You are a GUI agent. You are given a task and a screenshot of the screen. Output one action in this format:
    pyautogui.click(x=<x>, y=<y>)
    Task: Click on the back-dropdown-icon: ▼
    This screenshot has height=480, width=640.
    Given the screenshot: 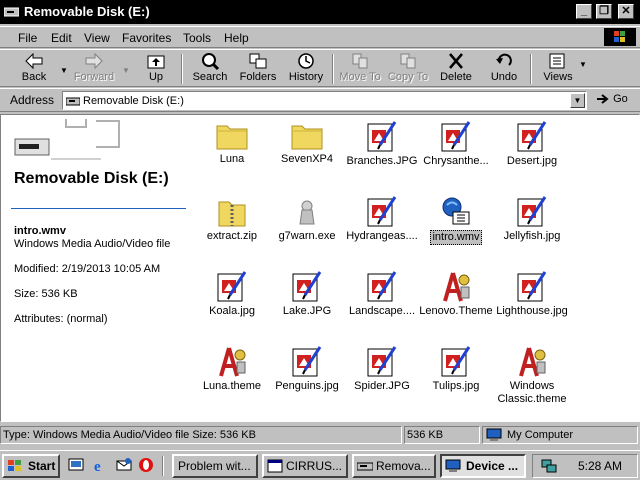 What is the action you would take?
    pyautogui.click(x=64, y=70)
    